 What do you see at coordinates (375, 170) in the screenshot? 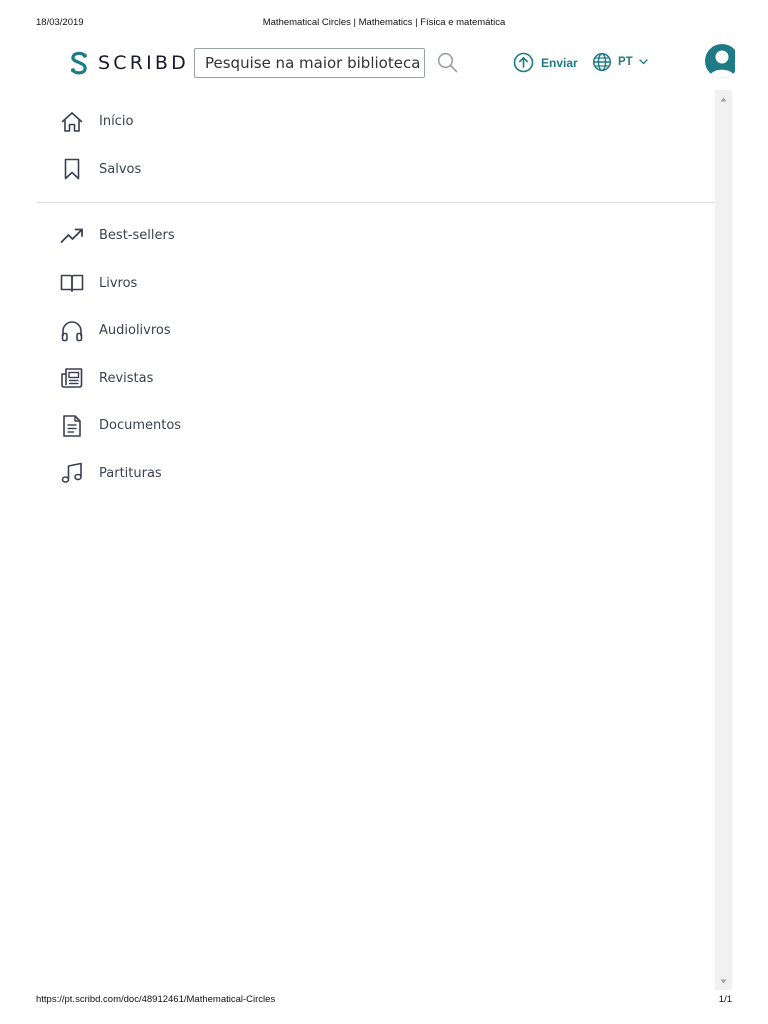
I see `menu-item-saved: Salvos` at bounding box center [375, 170].